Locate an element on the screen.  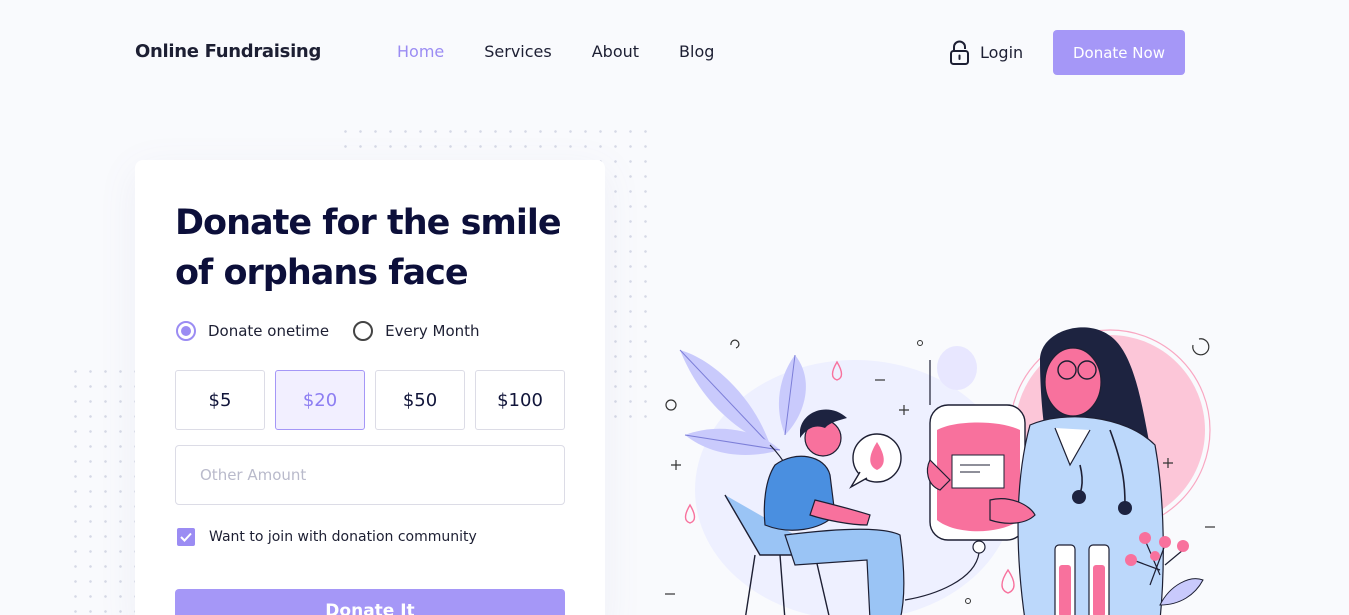
lavender-blob-small is located at coordinates (957, 368).